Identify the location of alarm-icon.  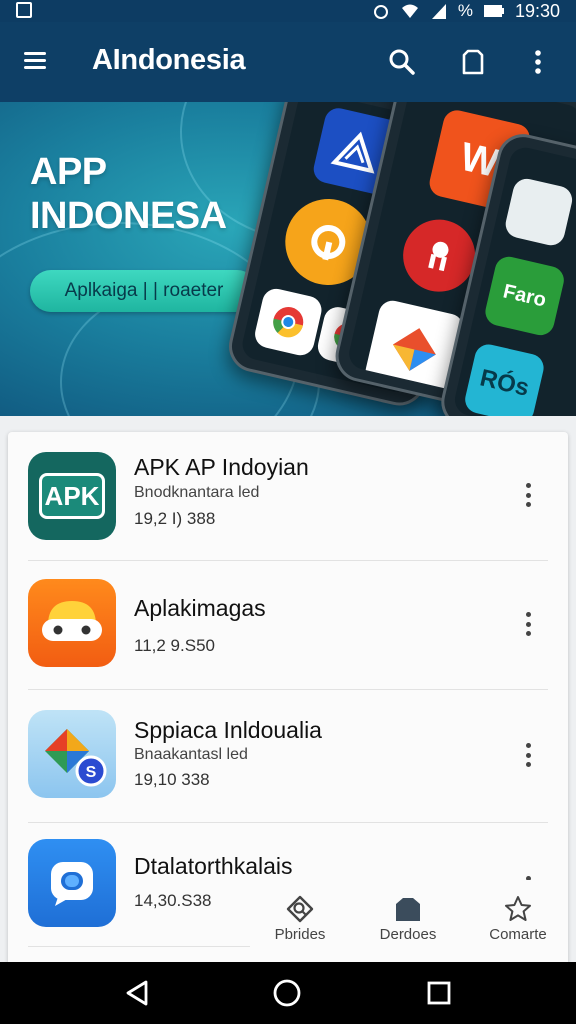
(380, 12).